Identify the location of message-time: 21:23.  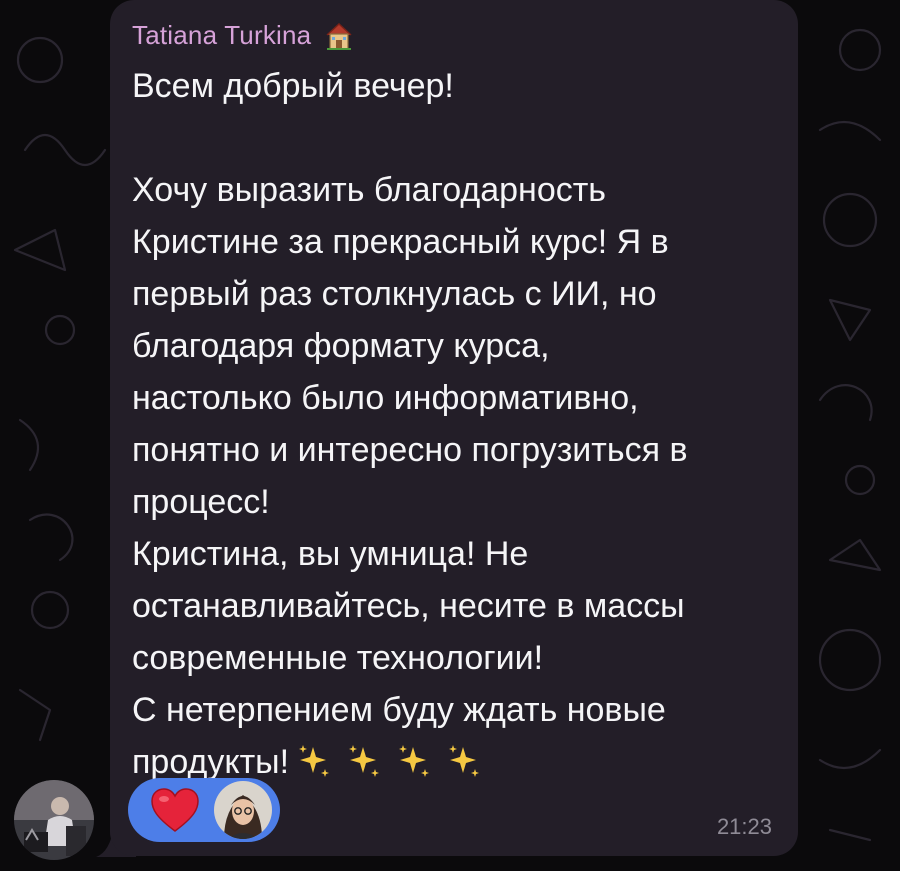
(744, 826).